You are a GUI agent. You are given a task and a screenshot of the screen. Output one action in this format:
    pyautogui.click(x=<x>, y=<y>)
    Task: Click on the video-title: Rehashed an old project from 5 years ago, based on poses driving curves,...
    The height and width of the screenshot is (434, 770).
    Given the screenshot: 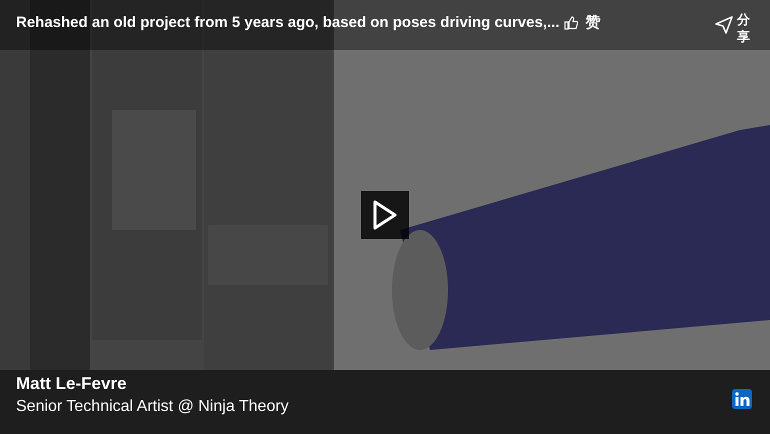 What is the action you would take?
    pyautogui.click(x=288, y=23)
    